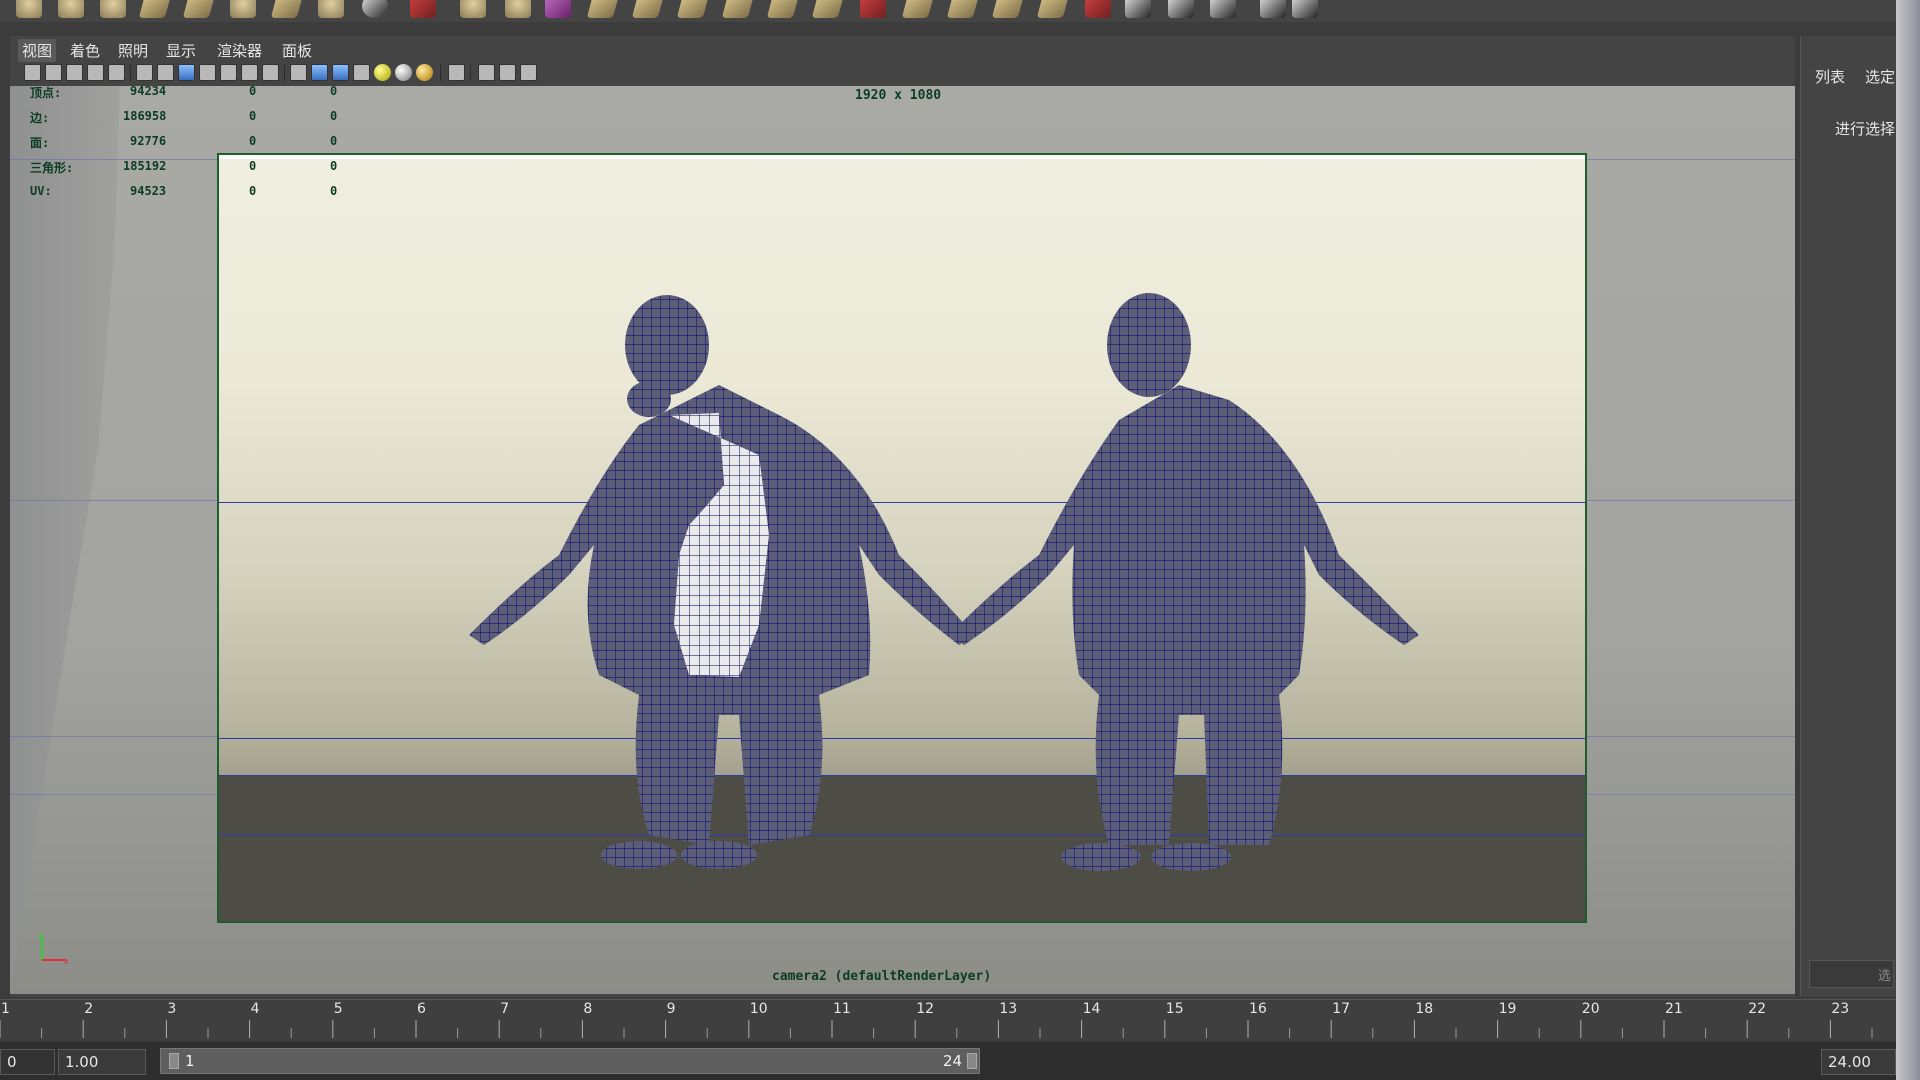  I want to click on safe-action-icon, so click(228, 72).